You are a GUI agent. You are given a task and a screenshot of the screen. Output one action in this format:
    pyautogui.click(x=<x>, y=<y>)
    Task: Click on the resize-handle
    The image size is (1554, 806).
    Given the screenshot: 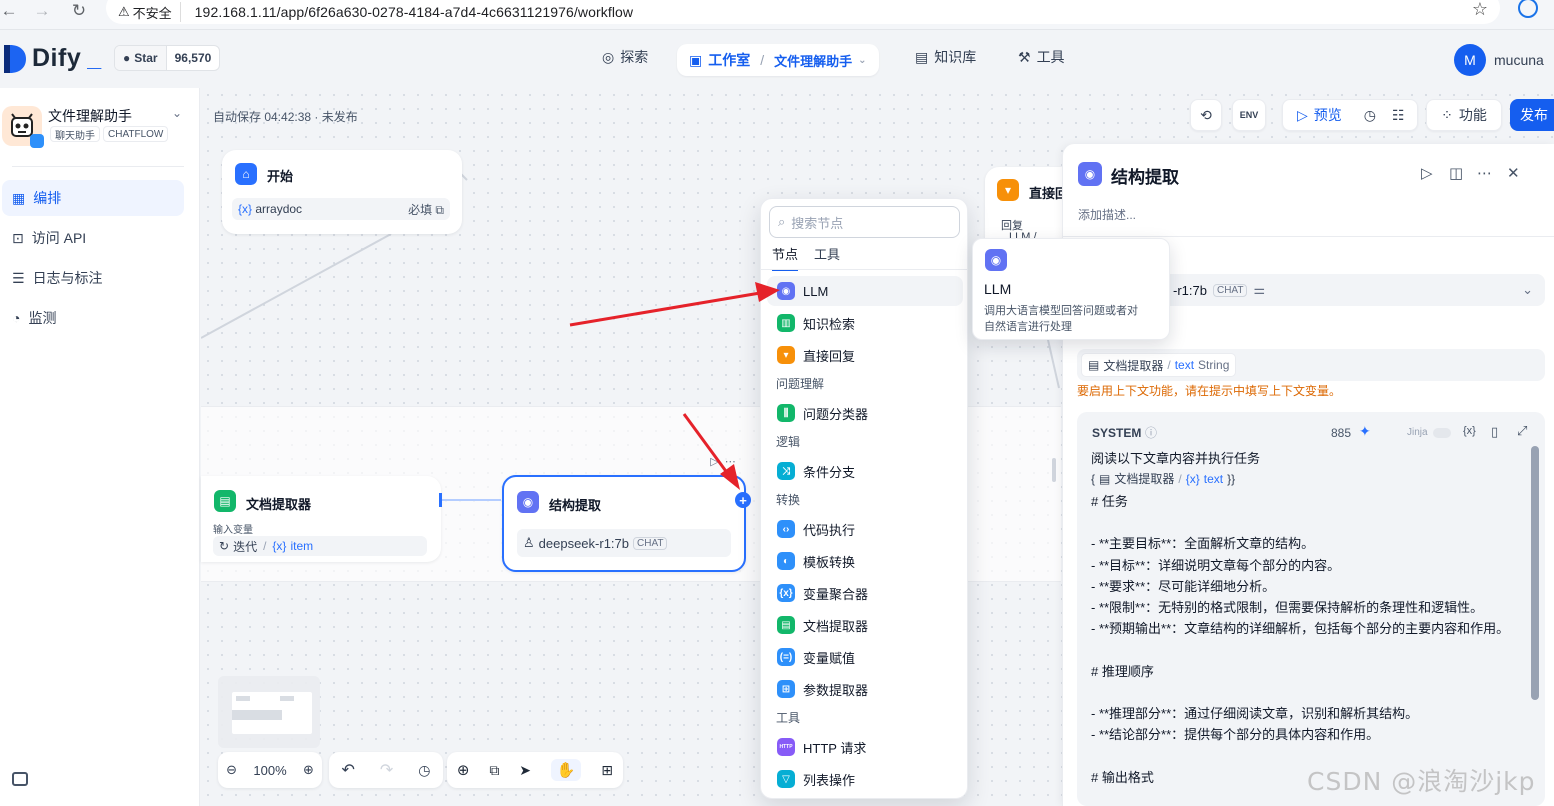 What is the action you would take?
    pyautogui.click(x=1054, y=470)
    